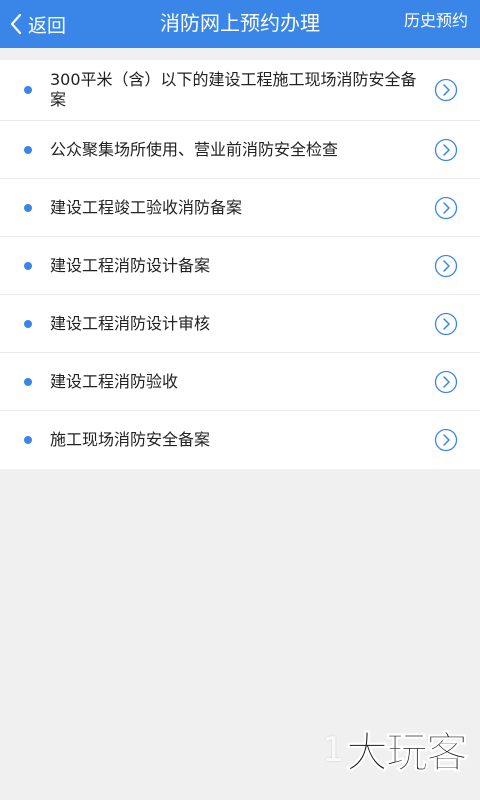  I want to click on list-item-label: 建设工程消防设计审核, so click(130, 323).